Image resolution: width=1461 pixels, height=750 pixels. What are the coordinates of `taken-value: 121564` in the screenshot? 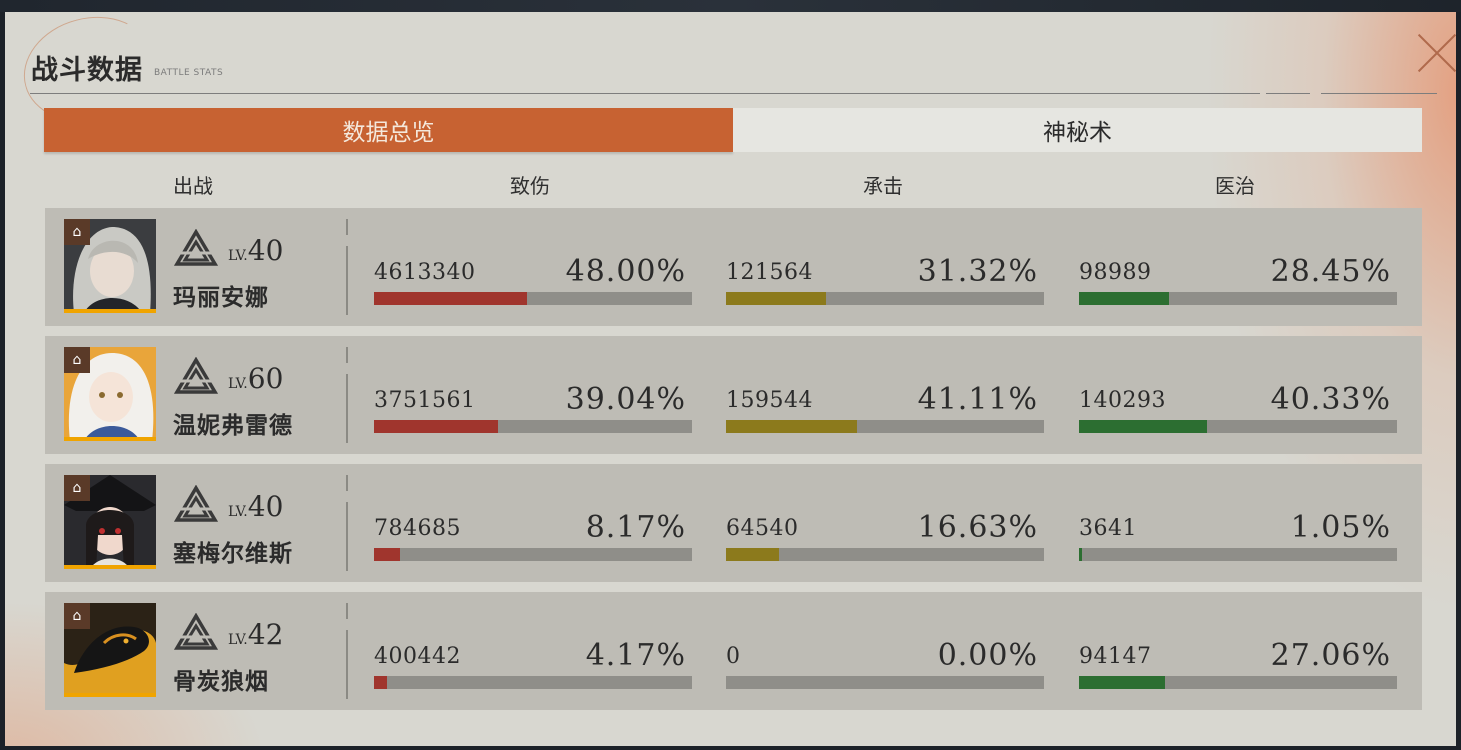 It's located at (769, 272).